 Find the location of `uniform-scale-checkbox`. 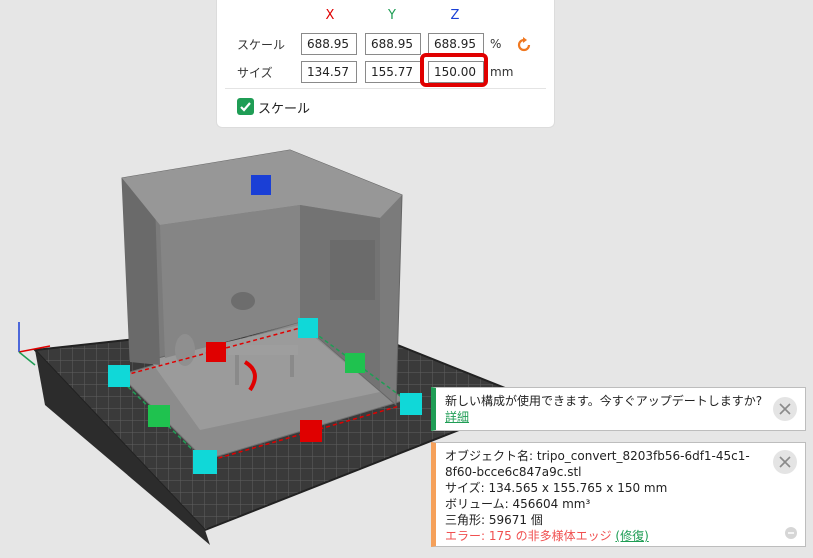

uniform-scale-checkbox is located at coordinates (245, 106).